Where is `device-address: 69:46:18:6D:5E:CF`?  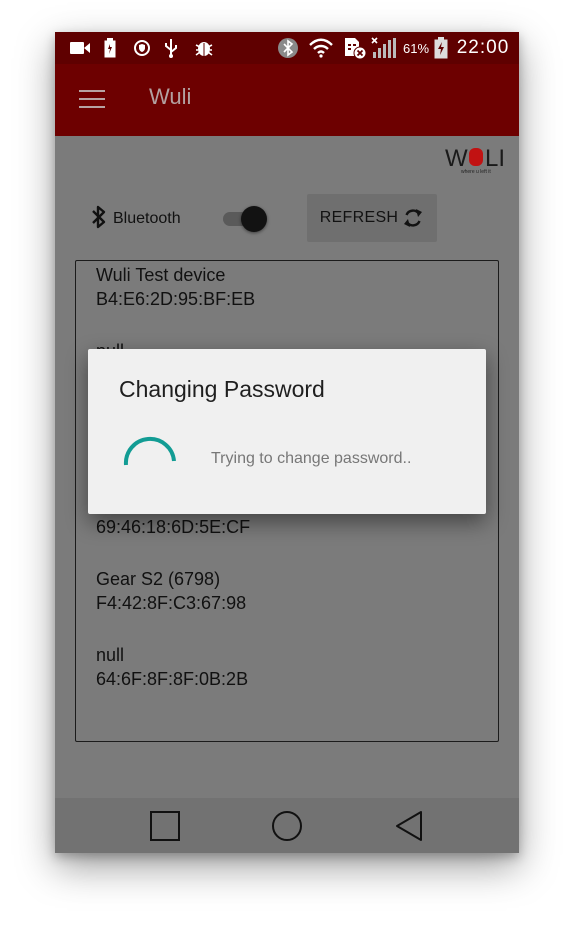
device-address: 69:46:18:6D:5E:CF is located at coordinates (173, 527).